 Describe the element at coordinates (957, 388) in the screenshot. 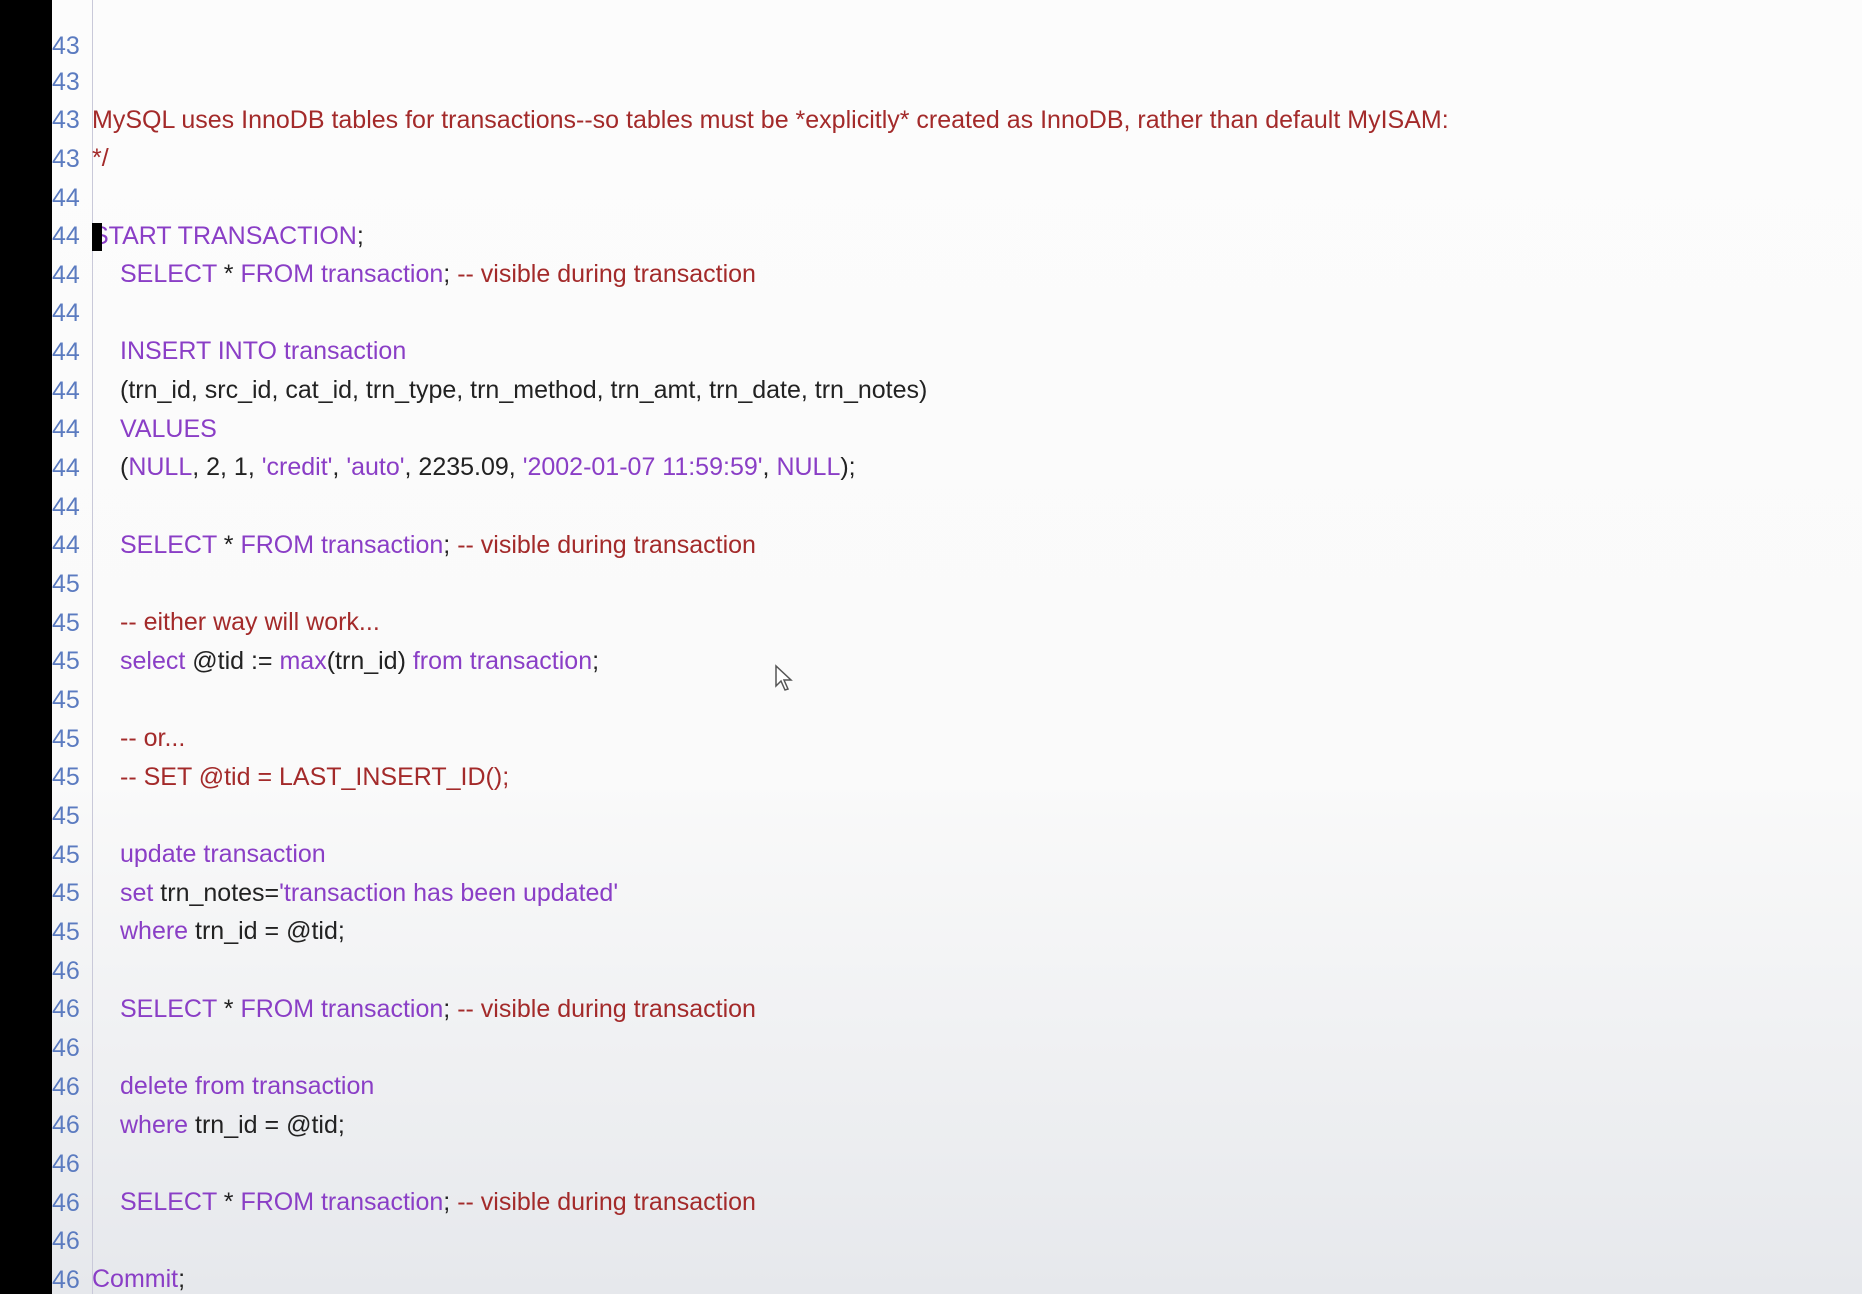

I see `code-line: 44 VALUES` at that location.